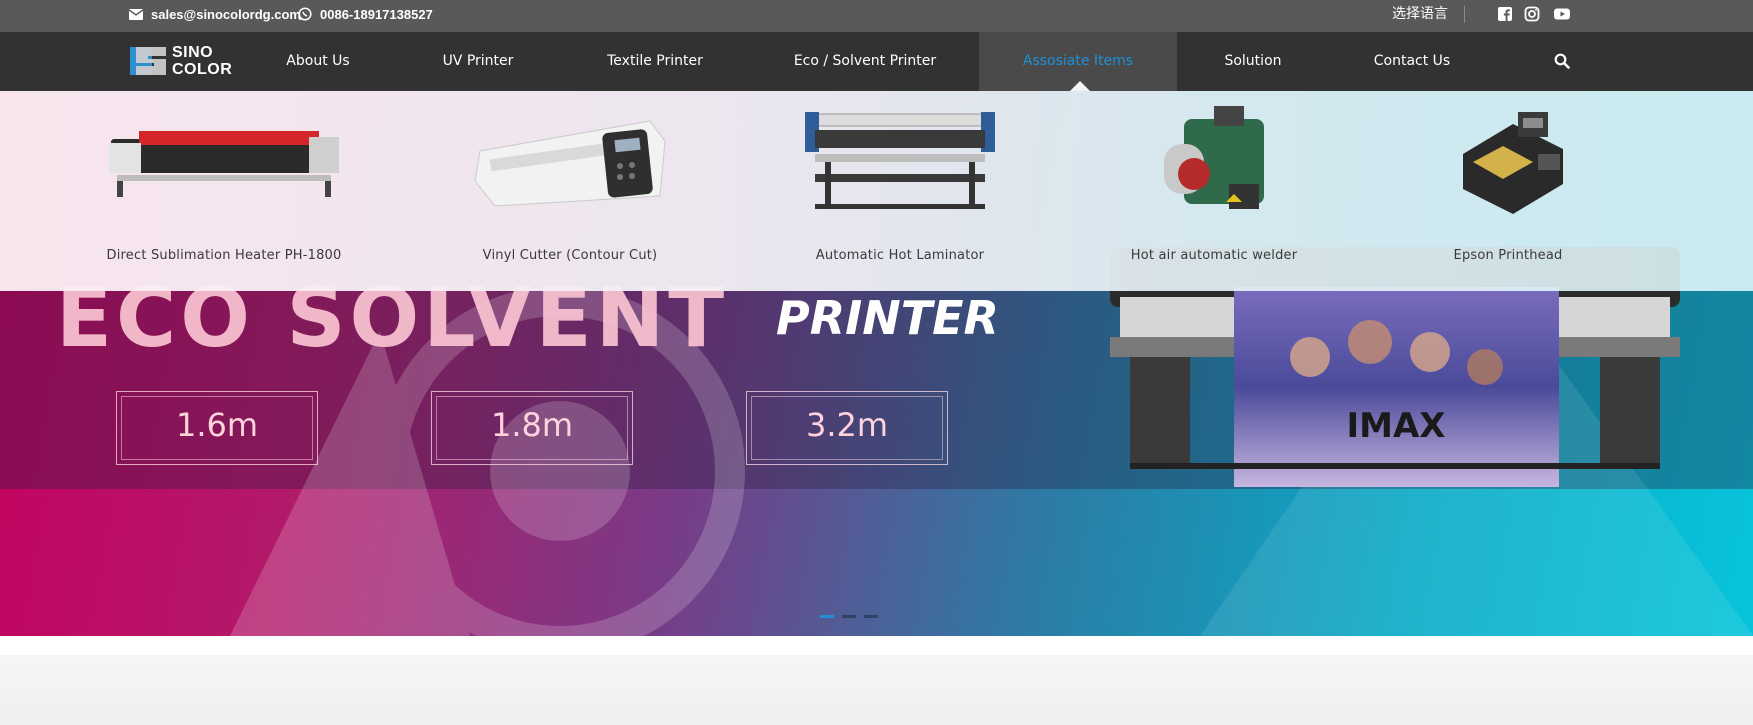 The image size is (1753, 725). Describe the element at coordinates (478, 61) in the screenshot. I see `nav-uv-printer: UV Printer` at that location.